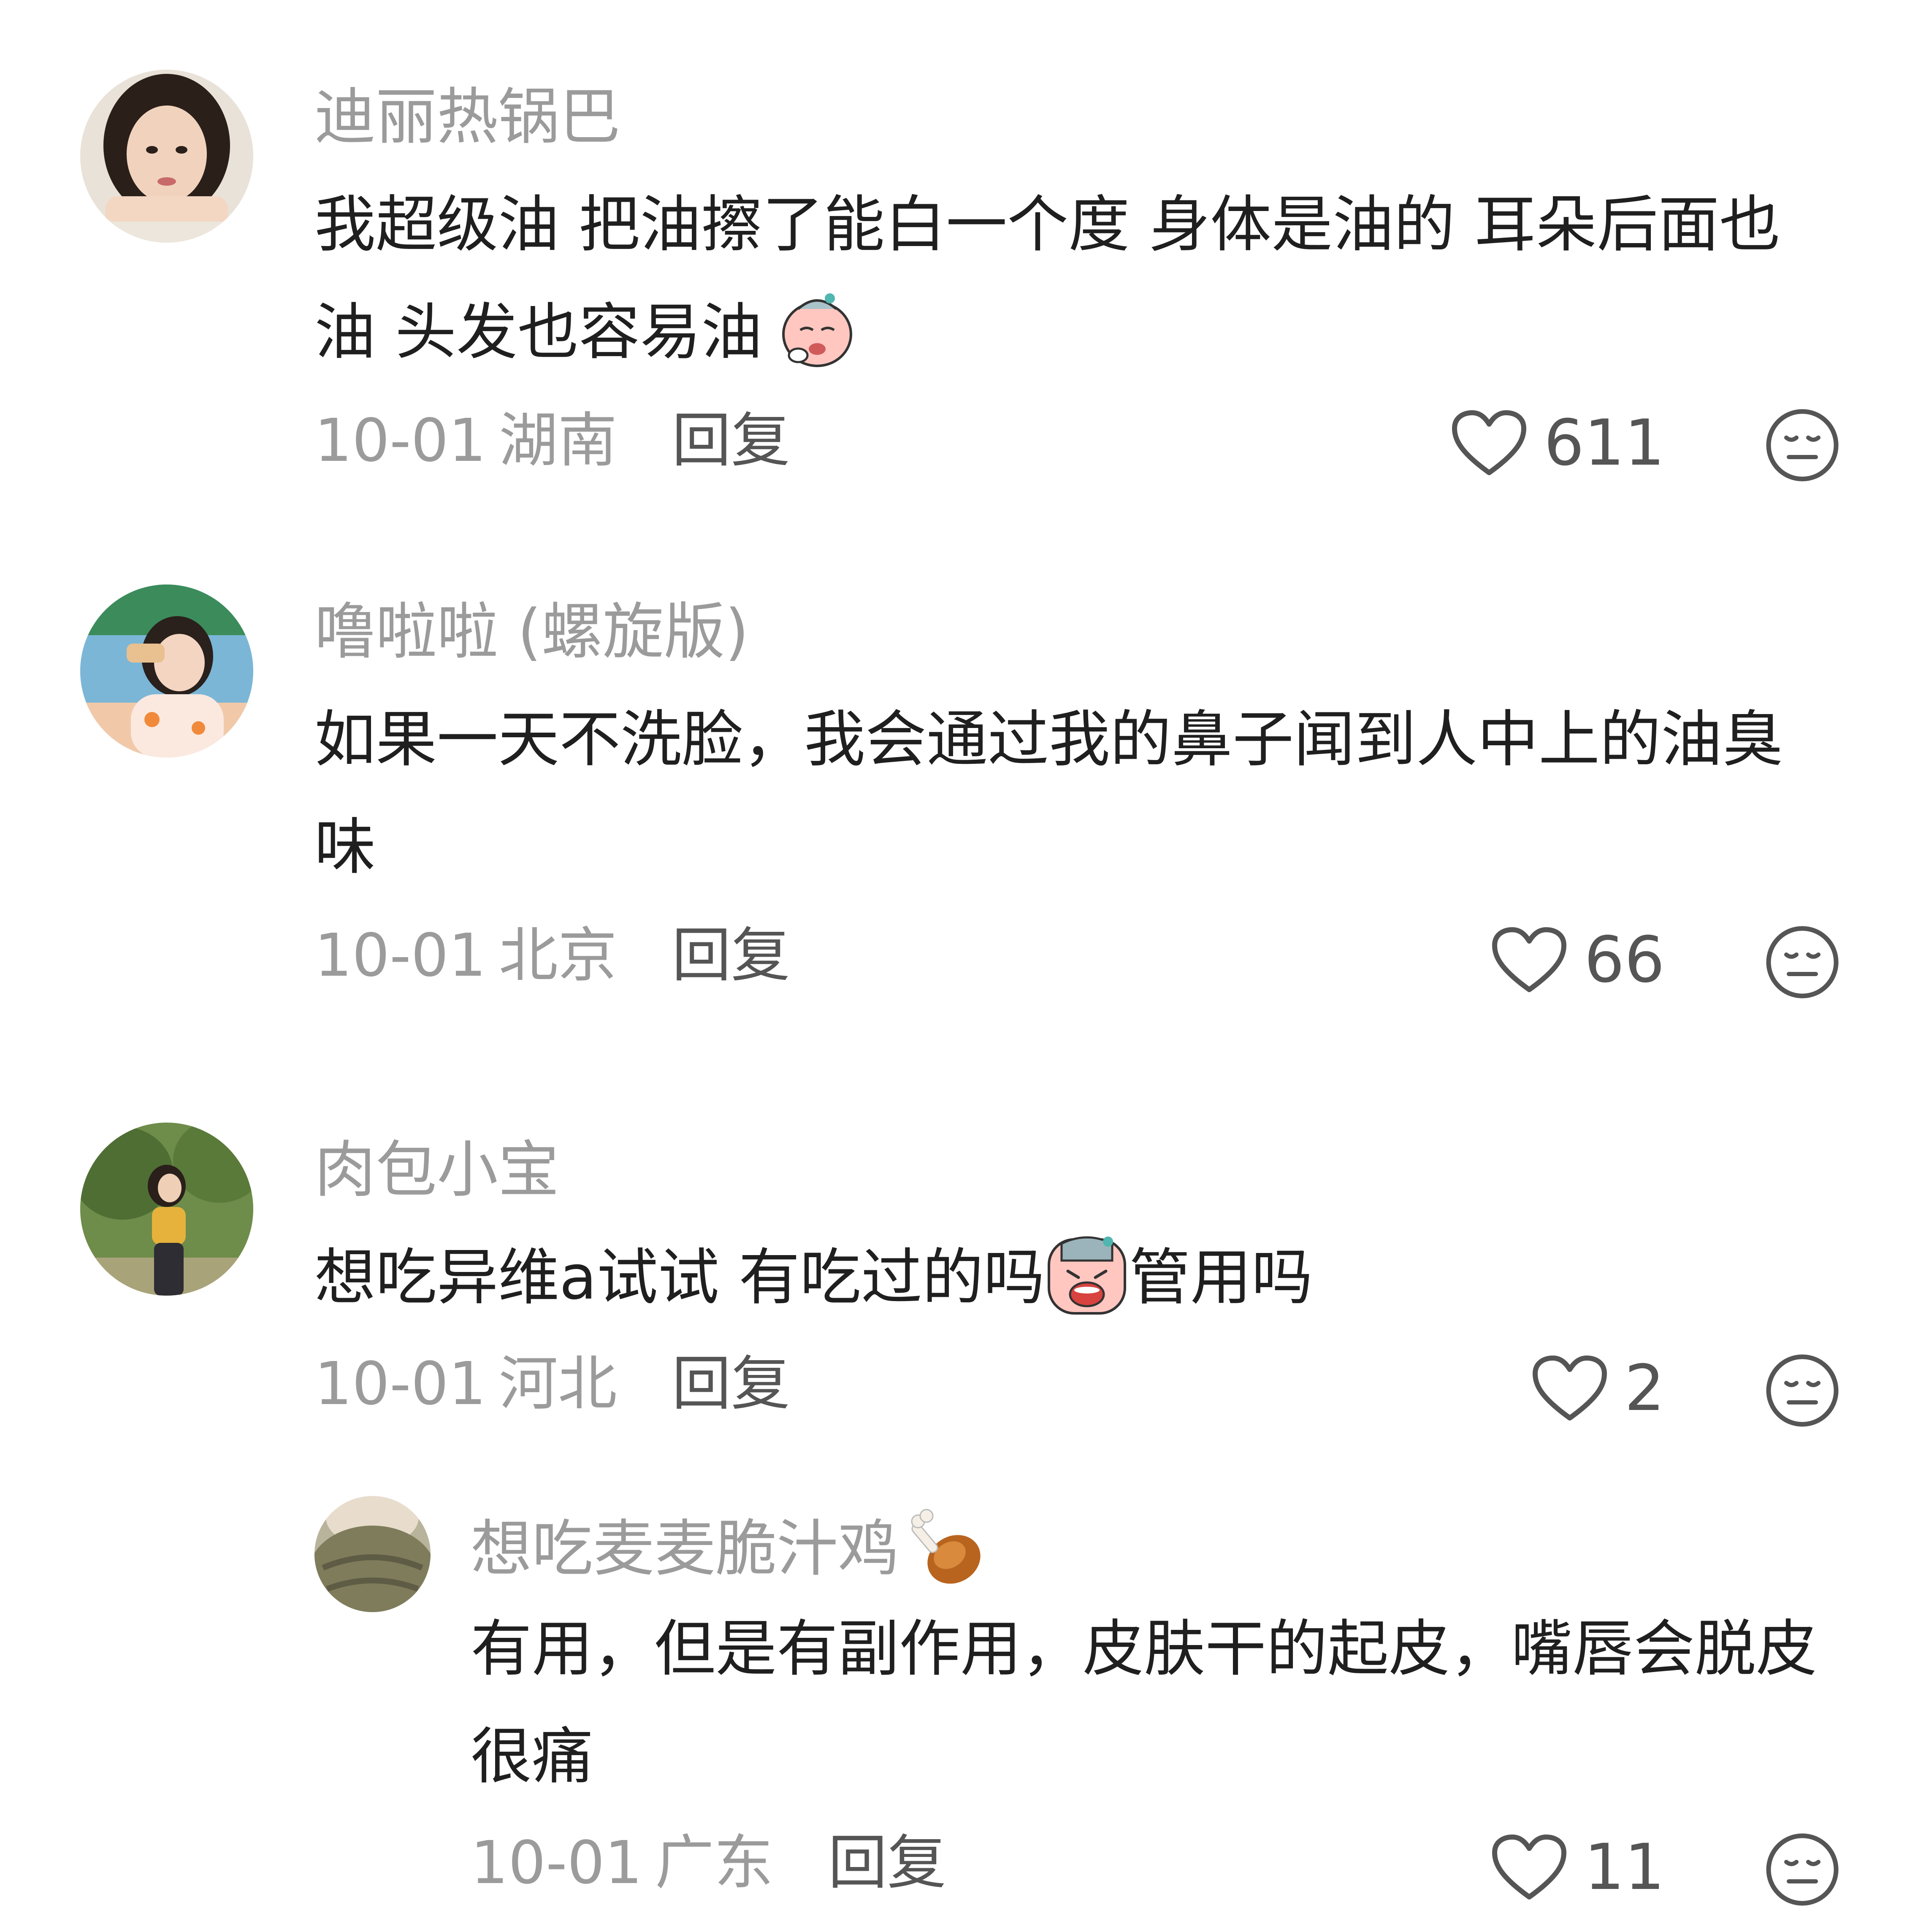 The width and height of the screenshot is (1918, 1932). I want to click on comment-region: 北京, so click(557, 955).